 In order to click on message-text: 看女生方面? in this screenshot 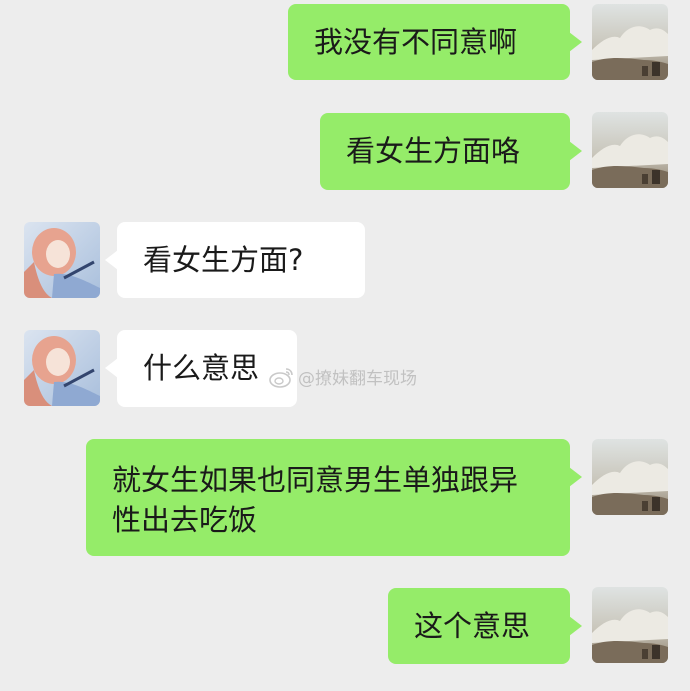, I will do `click(223, 260)`.